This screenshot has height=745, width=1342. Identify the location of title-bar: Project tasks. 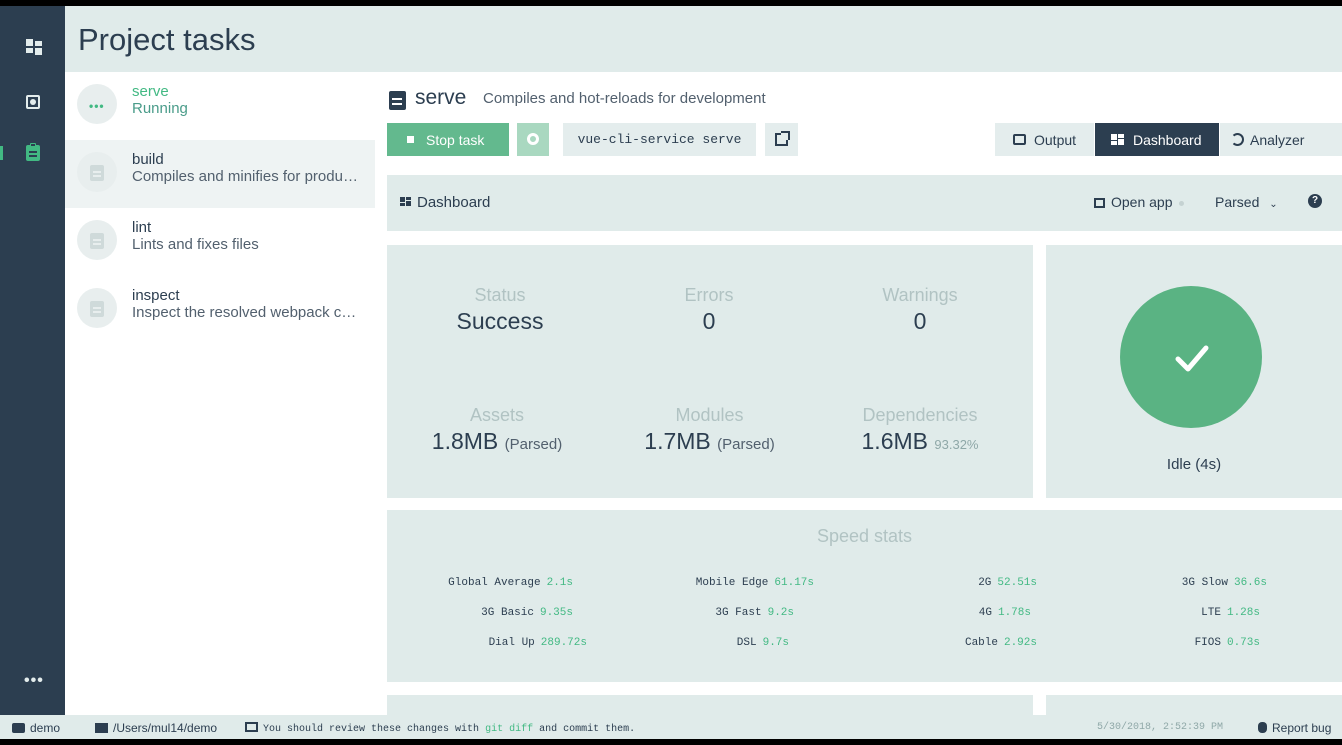
(703, 39).